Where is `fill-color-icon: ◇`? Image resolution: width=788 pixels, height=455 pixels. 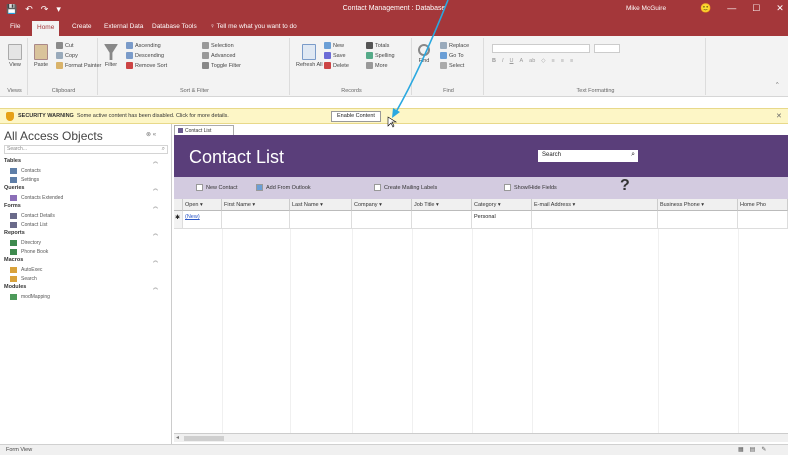 fill-color-icon: ◇ is located at coordinates (543, 61).